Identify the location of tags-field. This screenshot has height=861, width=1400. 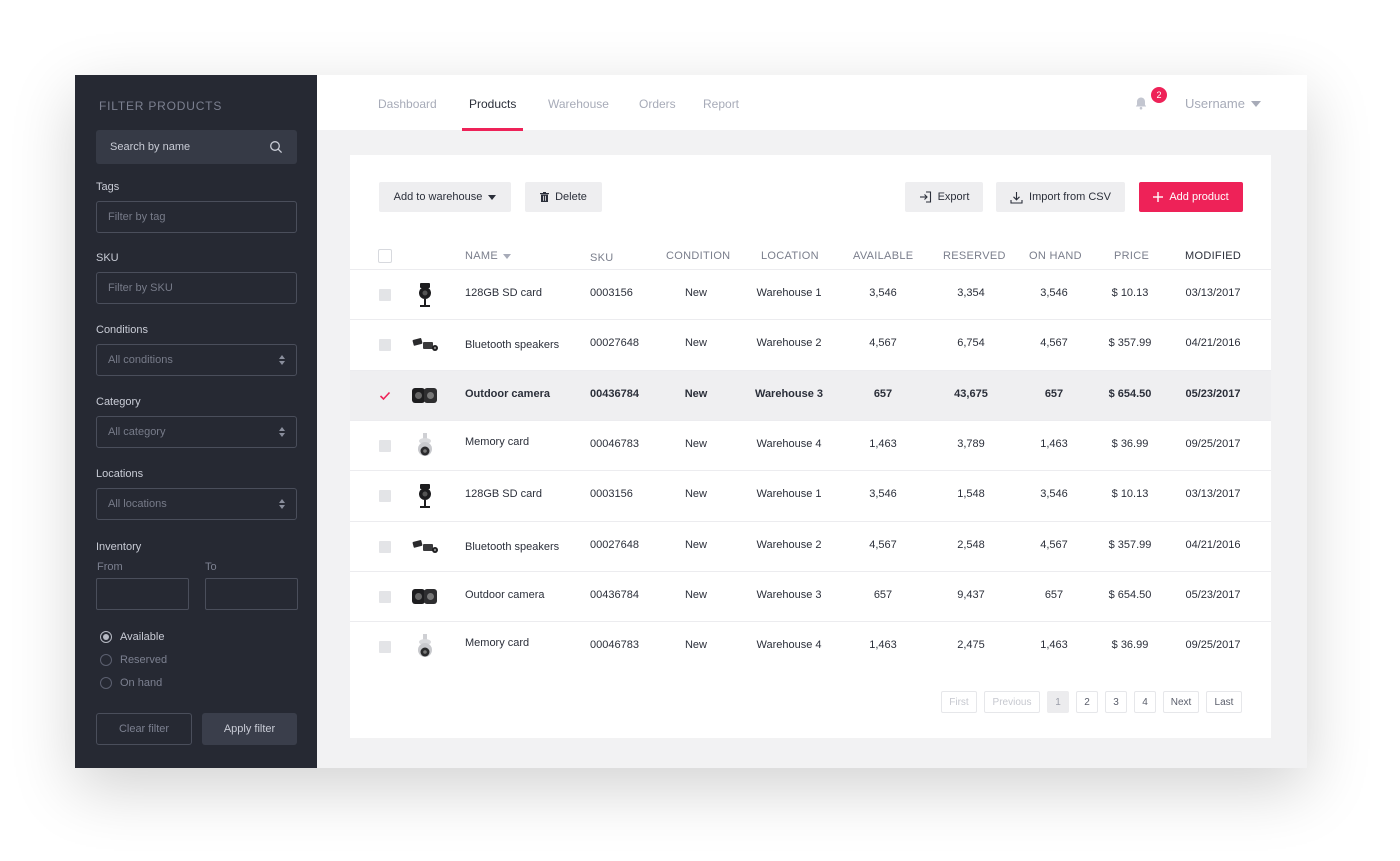
(196, 217).